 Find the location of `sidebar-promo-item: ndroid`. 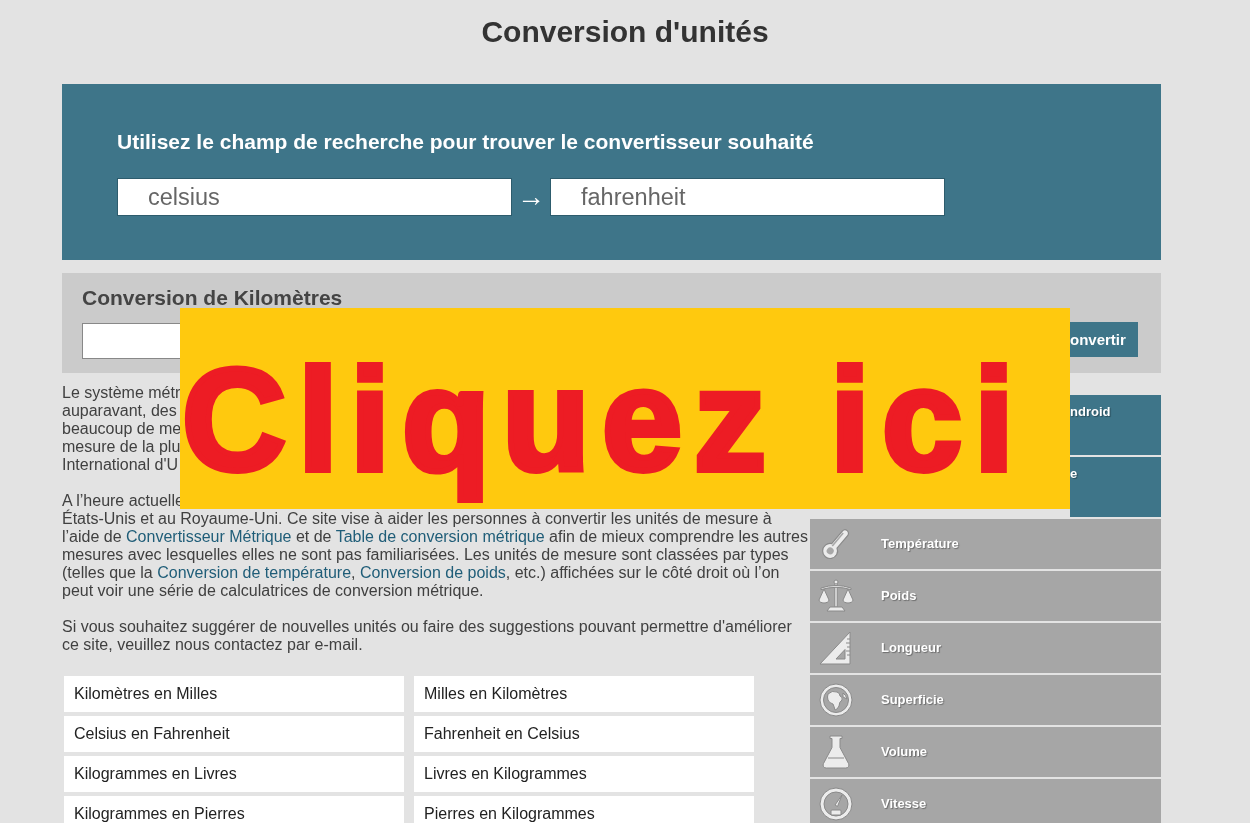

sidebar-promo-item: ndroid is located at coordinates (1115, 425).